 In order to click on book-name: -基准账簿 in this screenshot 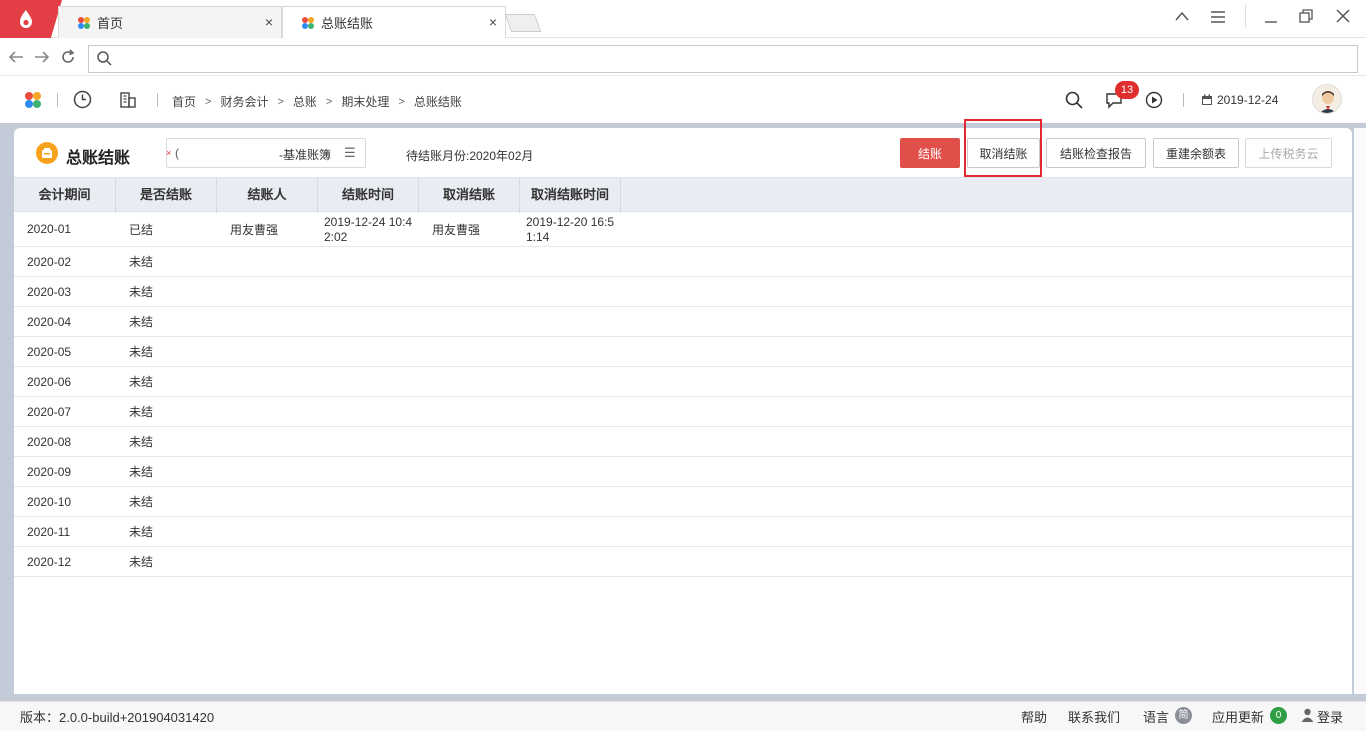, I will do `click(305, 155)`.